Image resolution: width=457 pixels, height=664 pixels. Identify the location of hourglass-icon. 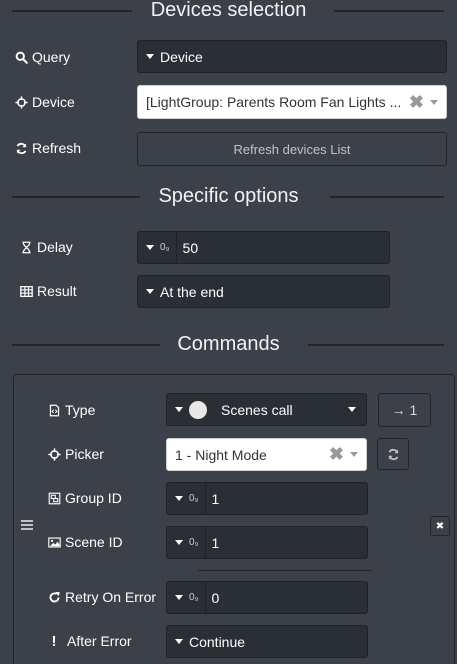
(26, 247).